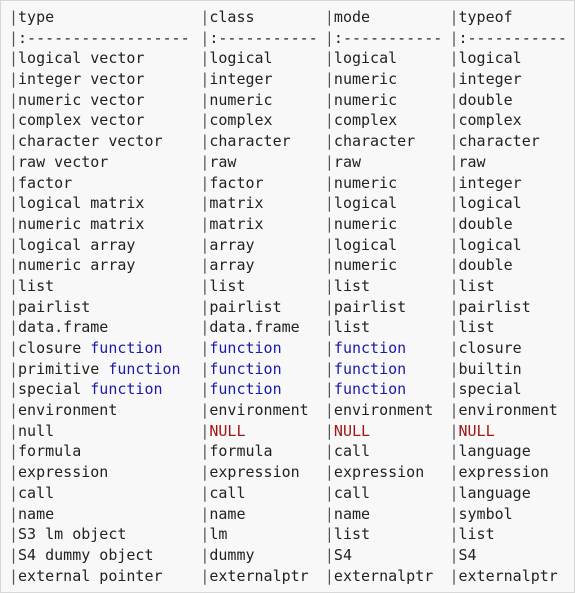 This screenshot has width=575, height=593. What do you see at coordinates (387, 183) in the screenshot?
I see `table-cell-mode: |numeric` at bounding box center [387, 183].